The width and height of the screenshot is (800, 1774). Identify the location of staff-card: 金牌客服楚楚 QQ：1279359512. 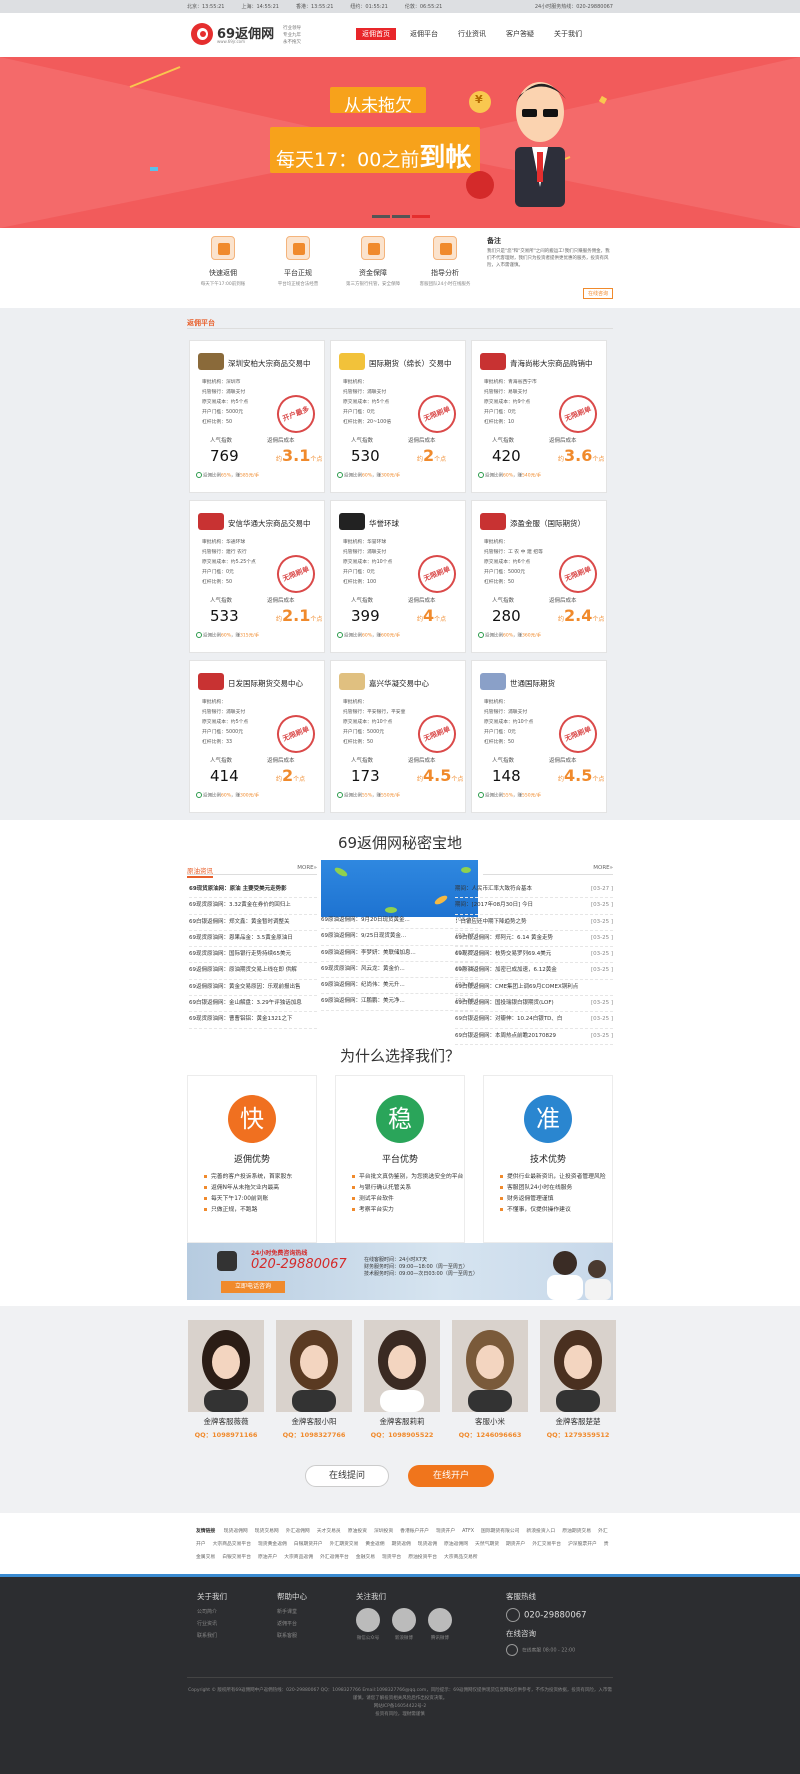
(578, 1379).